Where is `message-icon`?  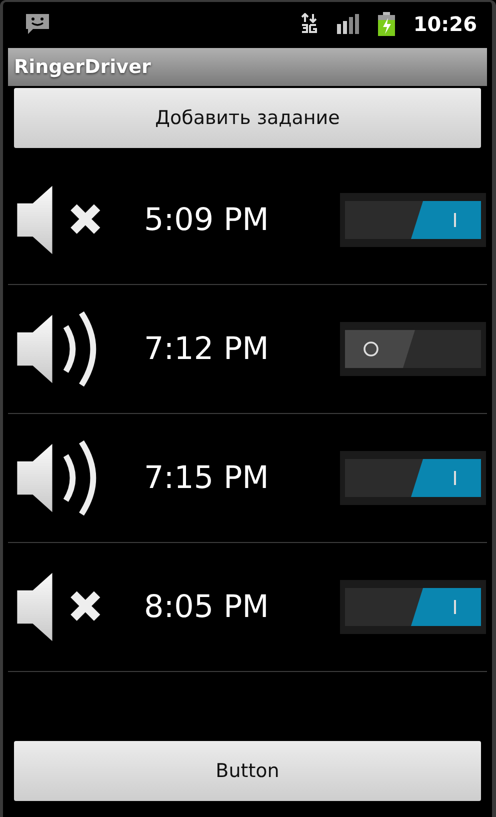
message-icon is located at coordinates (37, 24).